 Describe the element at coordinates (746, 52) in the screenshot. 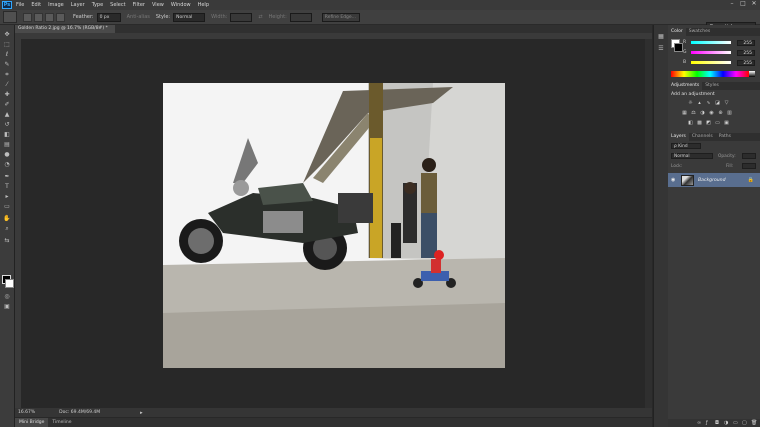

I see `green-value: 255` at that location.